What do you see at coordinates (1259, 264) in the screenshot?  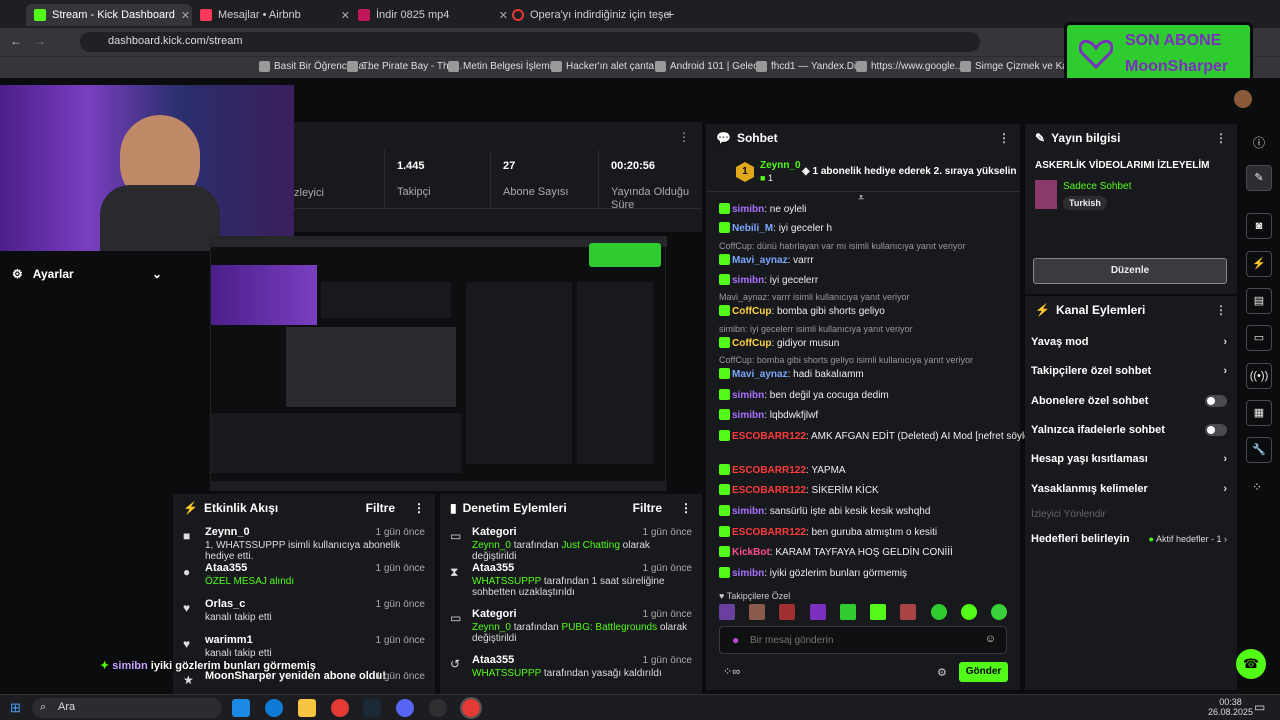 I see `lightning-icon: ⚡` at bounding box center [1259, 264].